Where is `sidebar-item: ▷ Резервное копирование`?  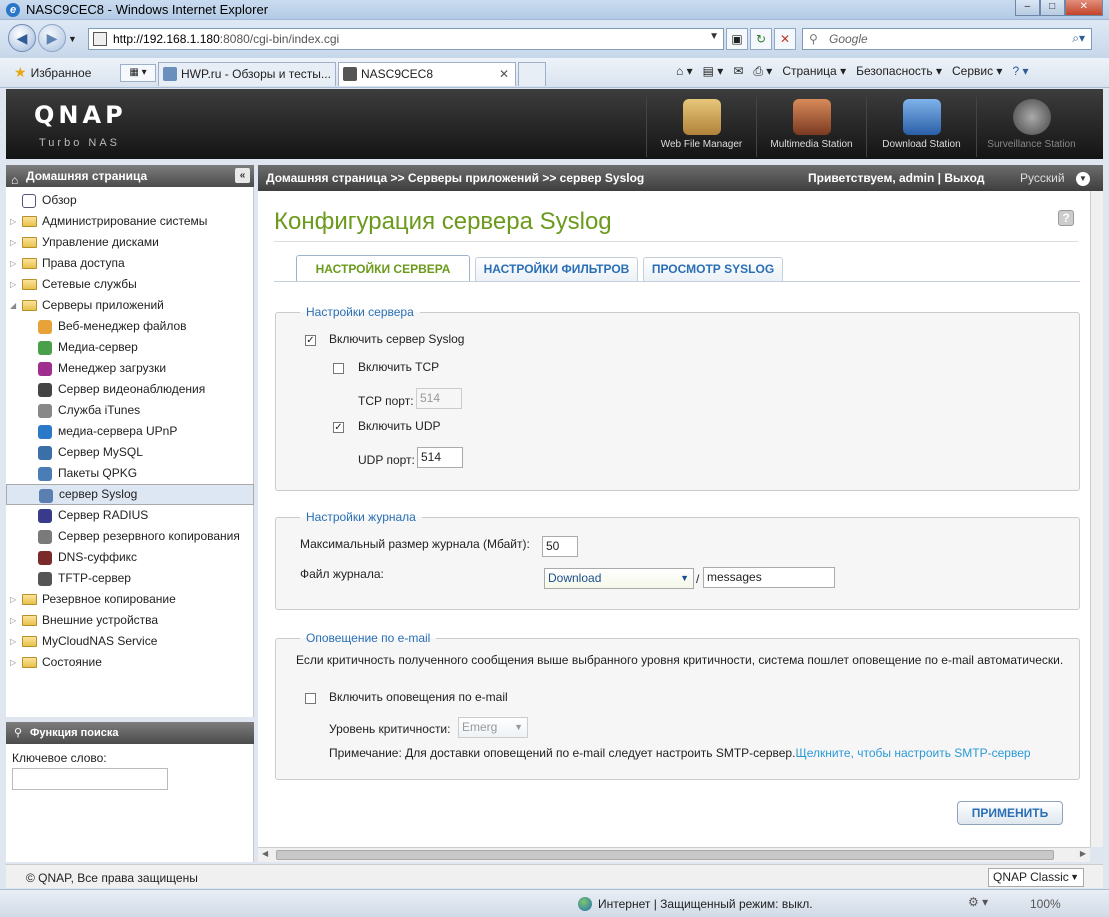 sidebar-item: ▷ Резервное копирование is located at coordinates (130, 599).